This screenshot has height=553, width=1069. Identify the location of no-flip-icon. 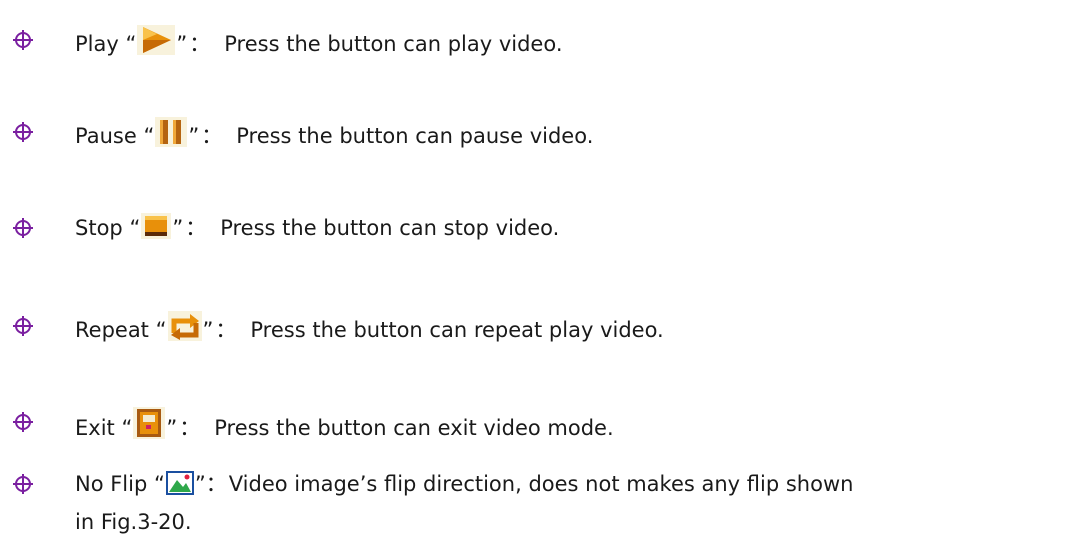
(179, 483).